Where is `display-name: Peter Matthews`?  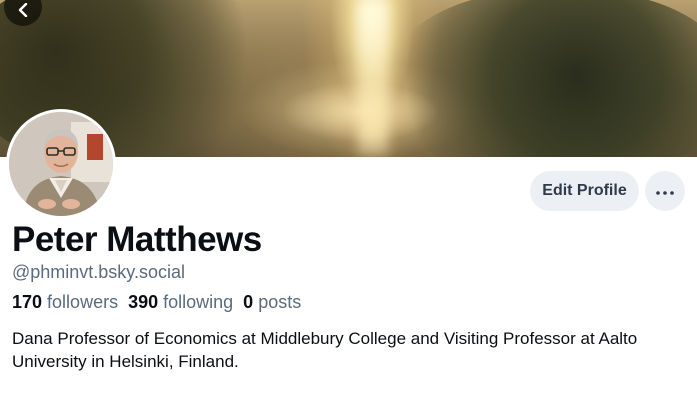 display-name: Peter Matthews is located at coordinates (137, 239).